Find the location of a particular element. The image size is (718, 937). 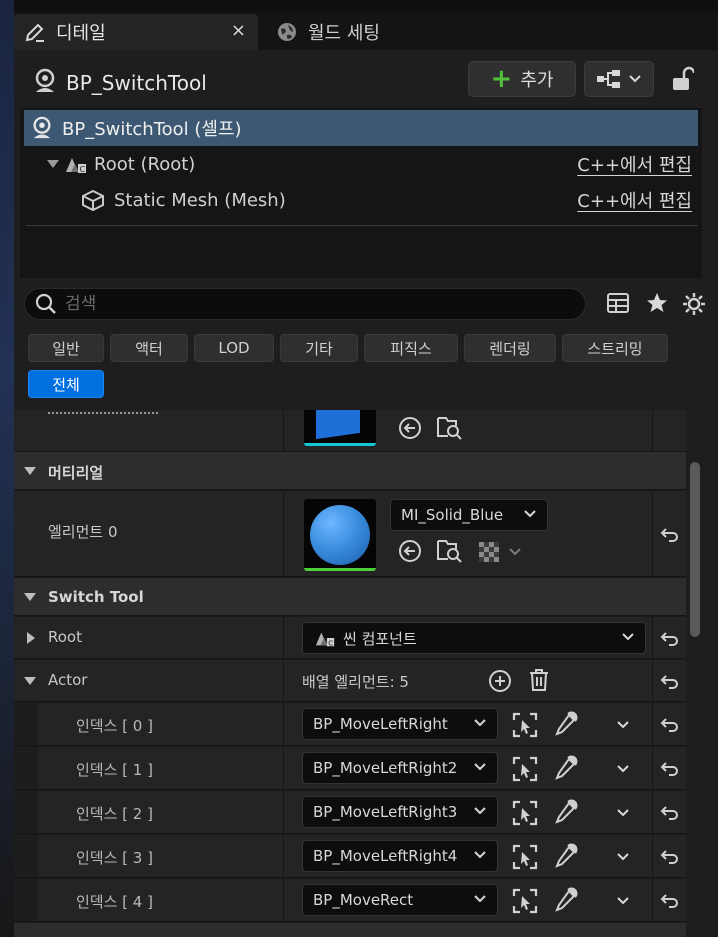

category-material: 머티리얼 is located at coordinates (350, 471).